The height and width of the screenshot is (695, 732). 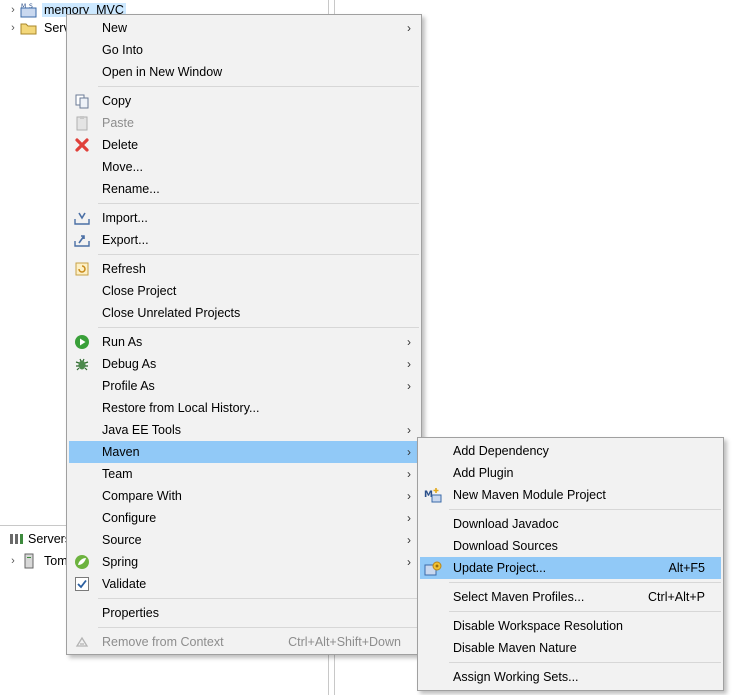 What do you see at coordinates (244, 342) in the screenshot?
I see `menu-item-run-as: Run As ›` at bounding box center [244, 342].